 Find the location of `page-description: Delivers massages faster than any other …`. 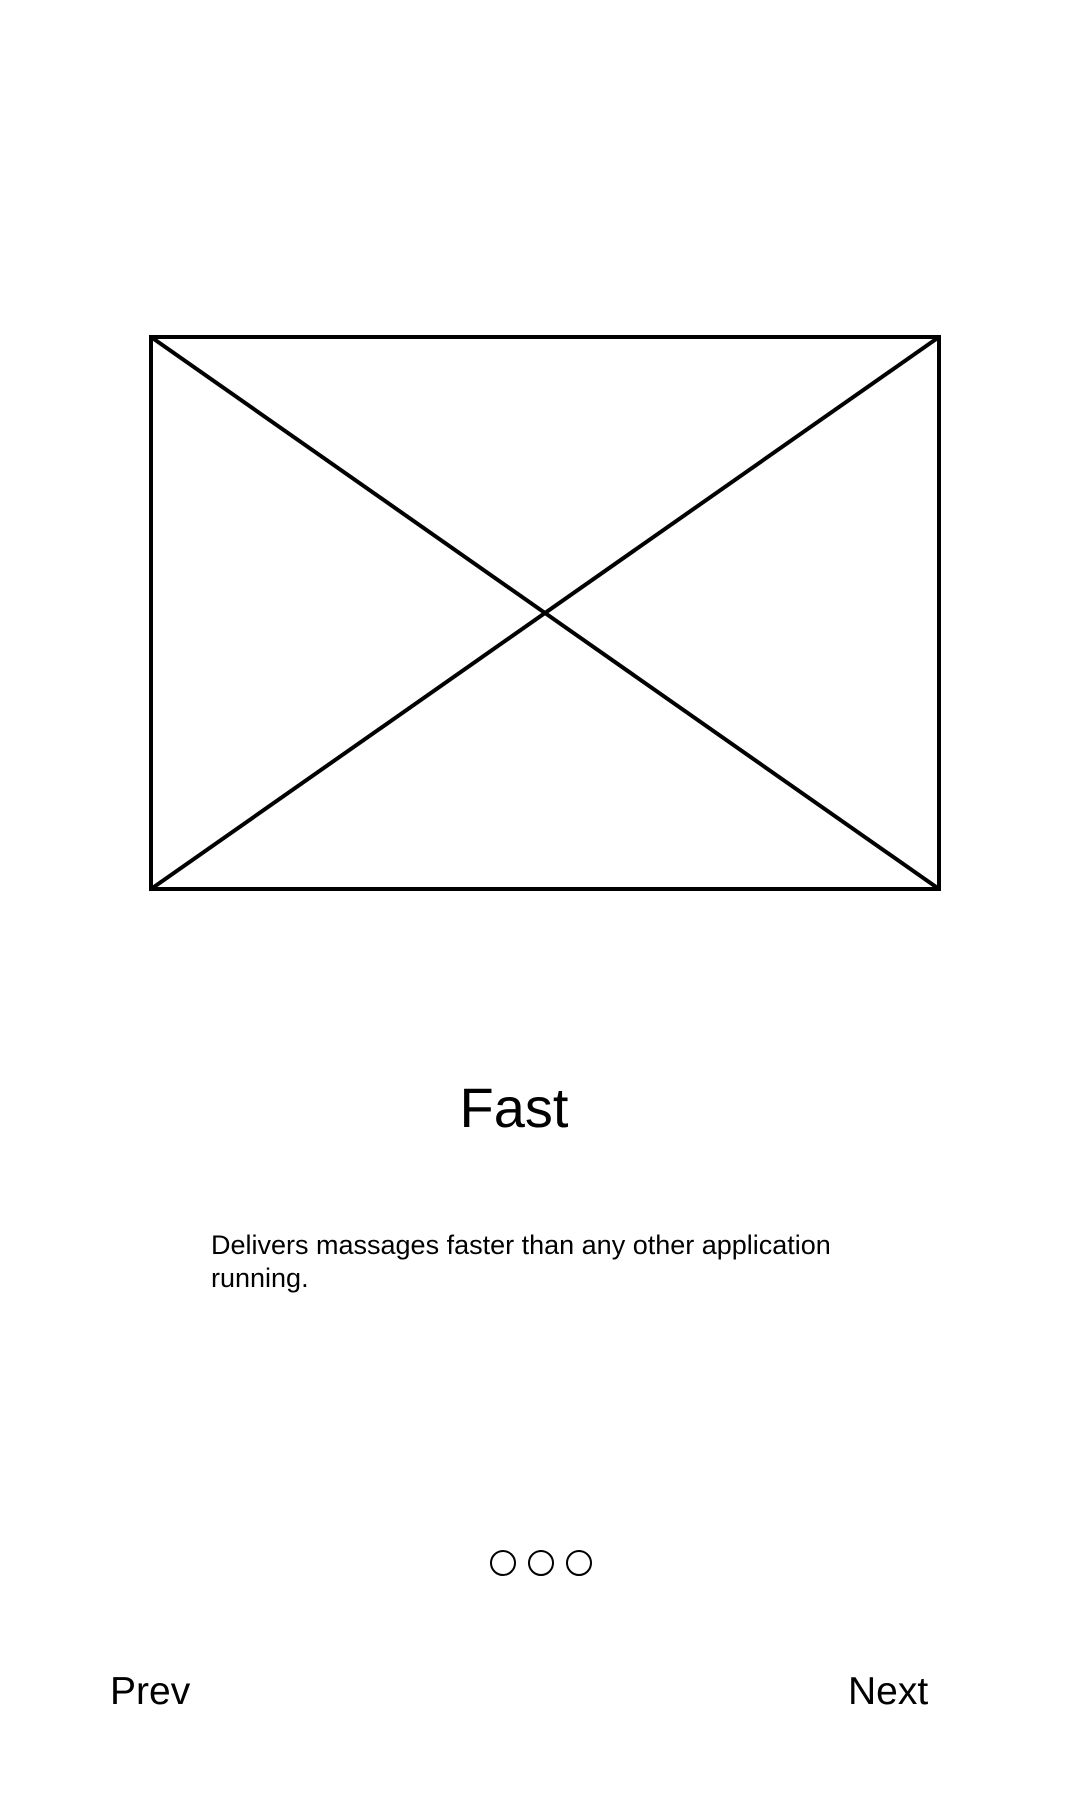

page-description: Delivers massages faster than any other … is located at coordinates (521, 1261).